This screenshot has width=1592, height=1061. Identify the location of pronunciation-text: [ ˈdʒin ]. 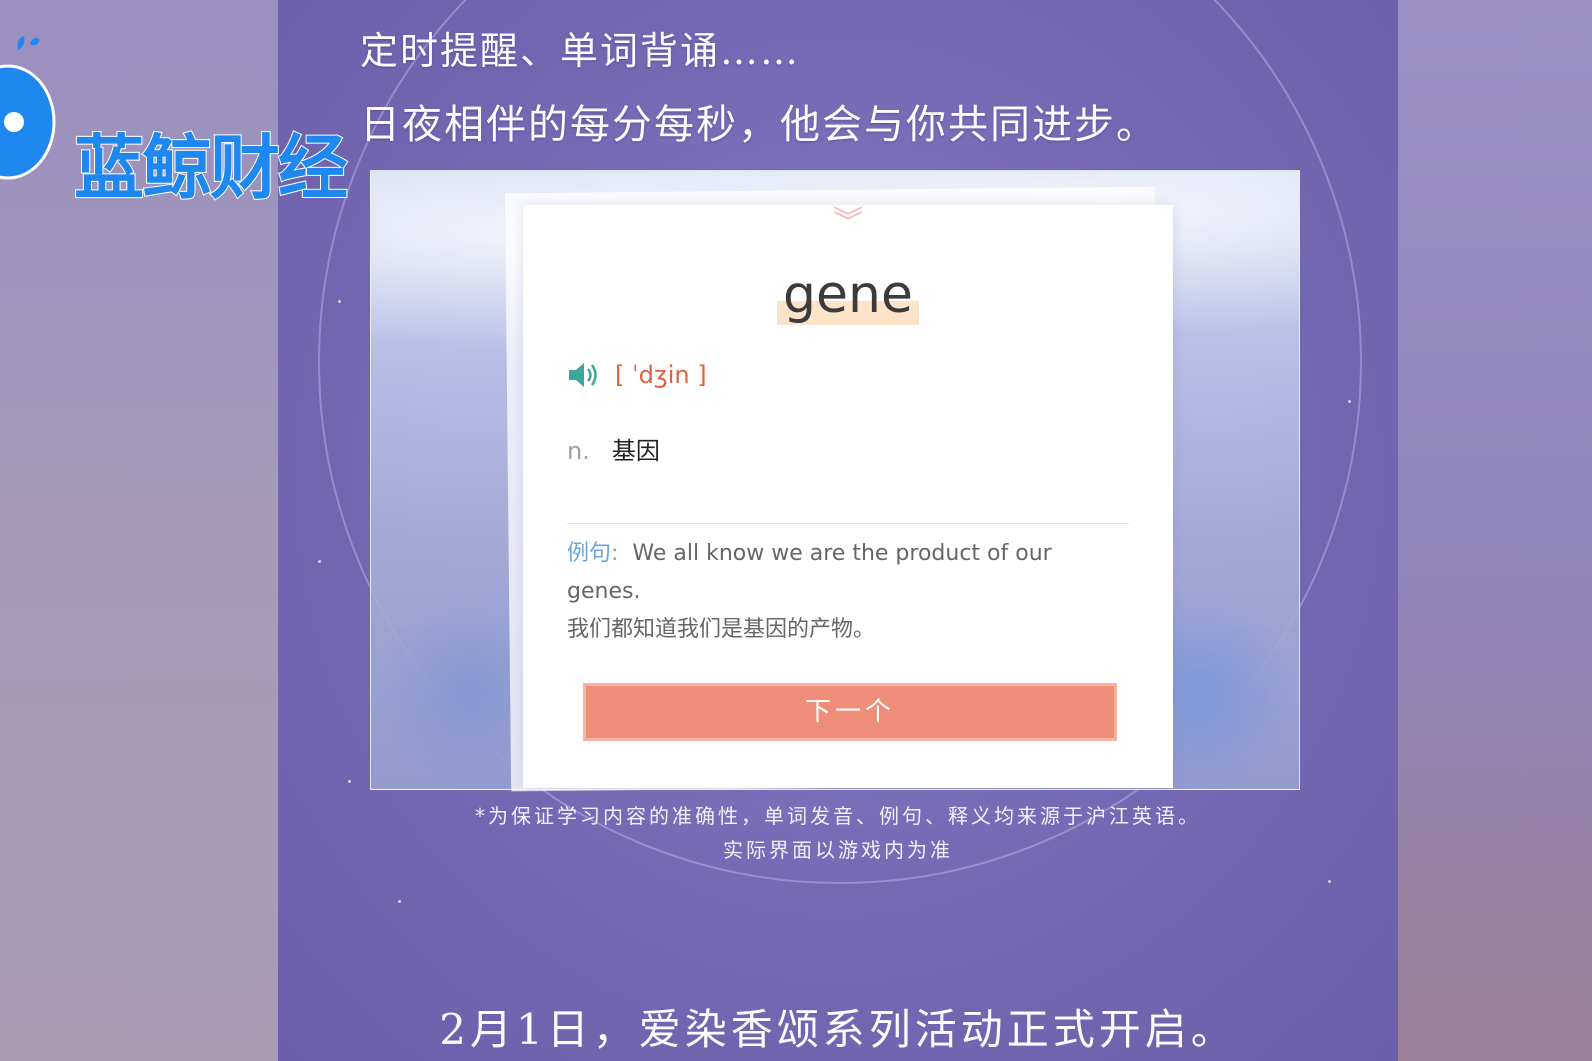
(661, 375).